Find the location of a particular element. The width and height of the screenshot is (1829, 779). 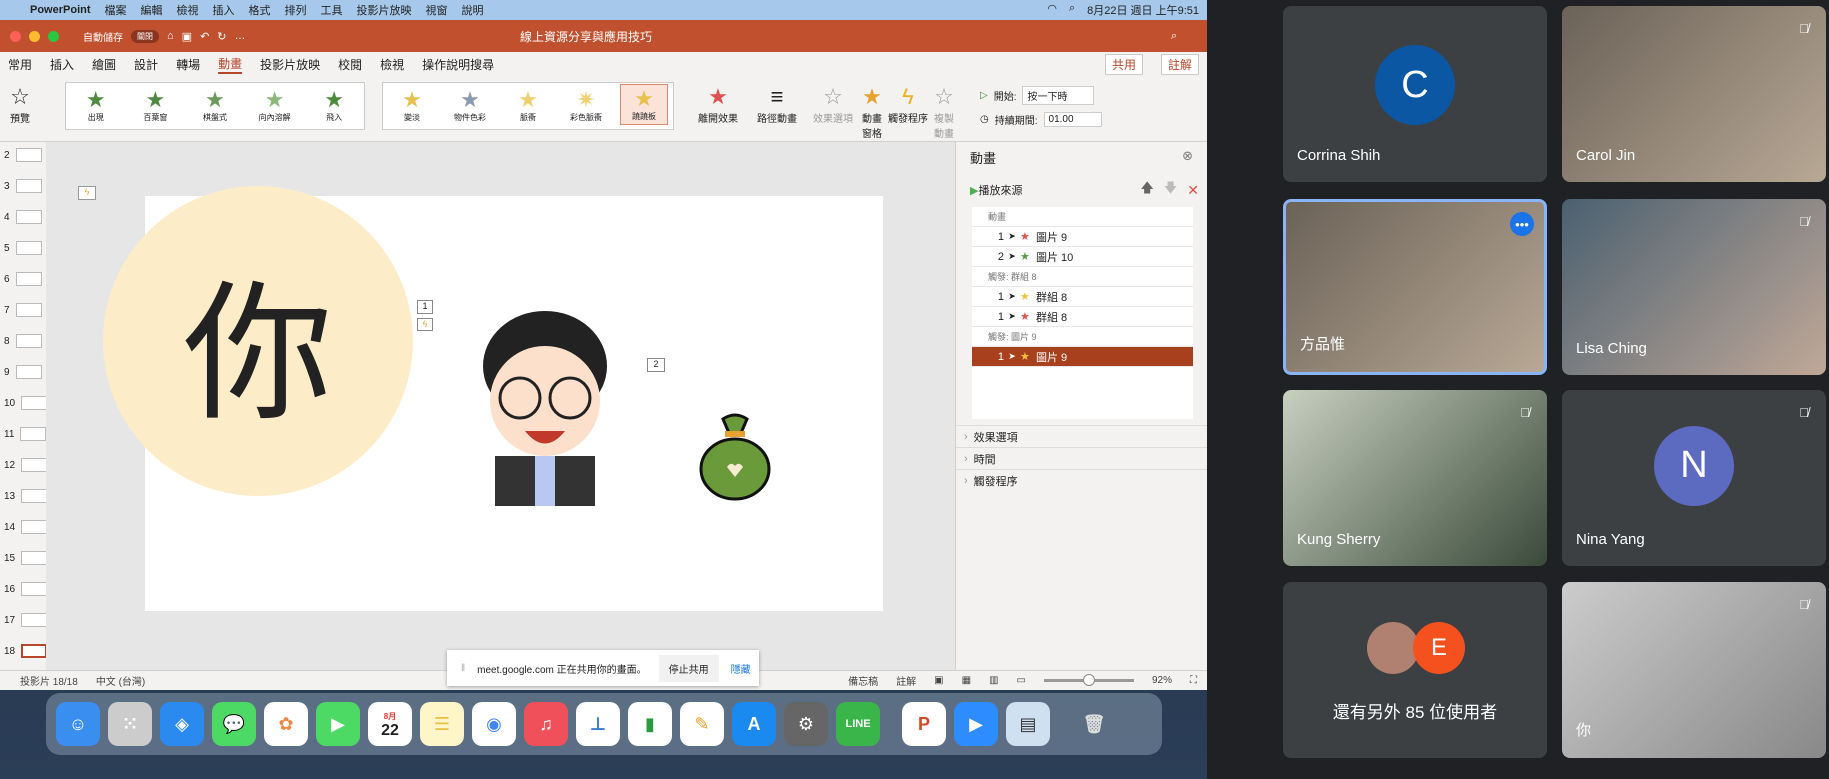

effect-blinds: ★ 百葉窗 is located at coordinates (155, 105).